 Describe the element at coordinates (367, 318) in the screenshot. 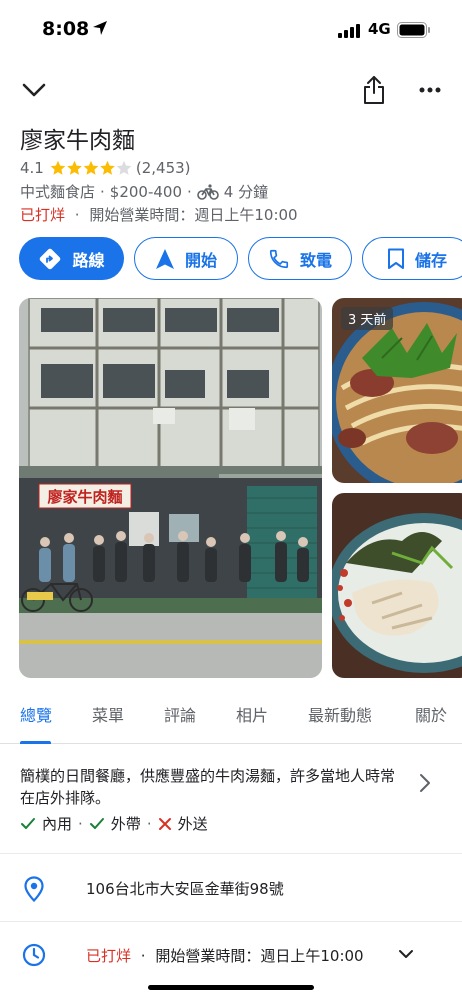

I see `photo-age-badge: 3 天前` at that location.